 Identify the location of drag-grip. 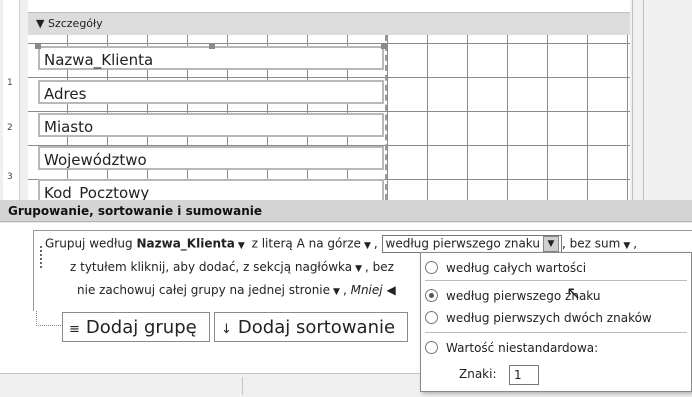
(42, 257).